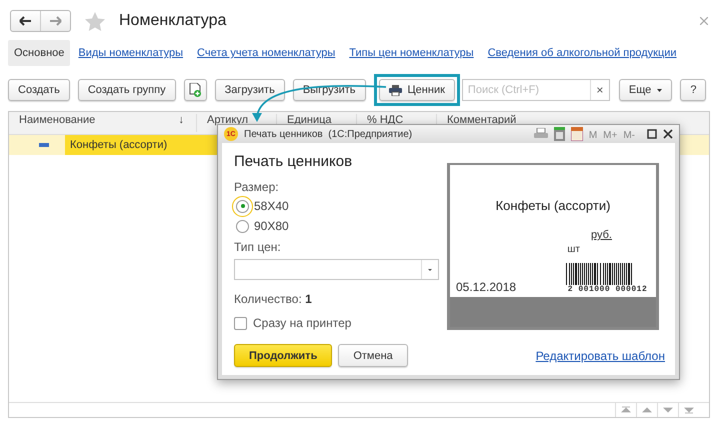 The width and height of the screenshot is (718, 435). Describe the element at coordinates (601, 235) in the screenshot. I see `preview-currency: руб.` at that location.